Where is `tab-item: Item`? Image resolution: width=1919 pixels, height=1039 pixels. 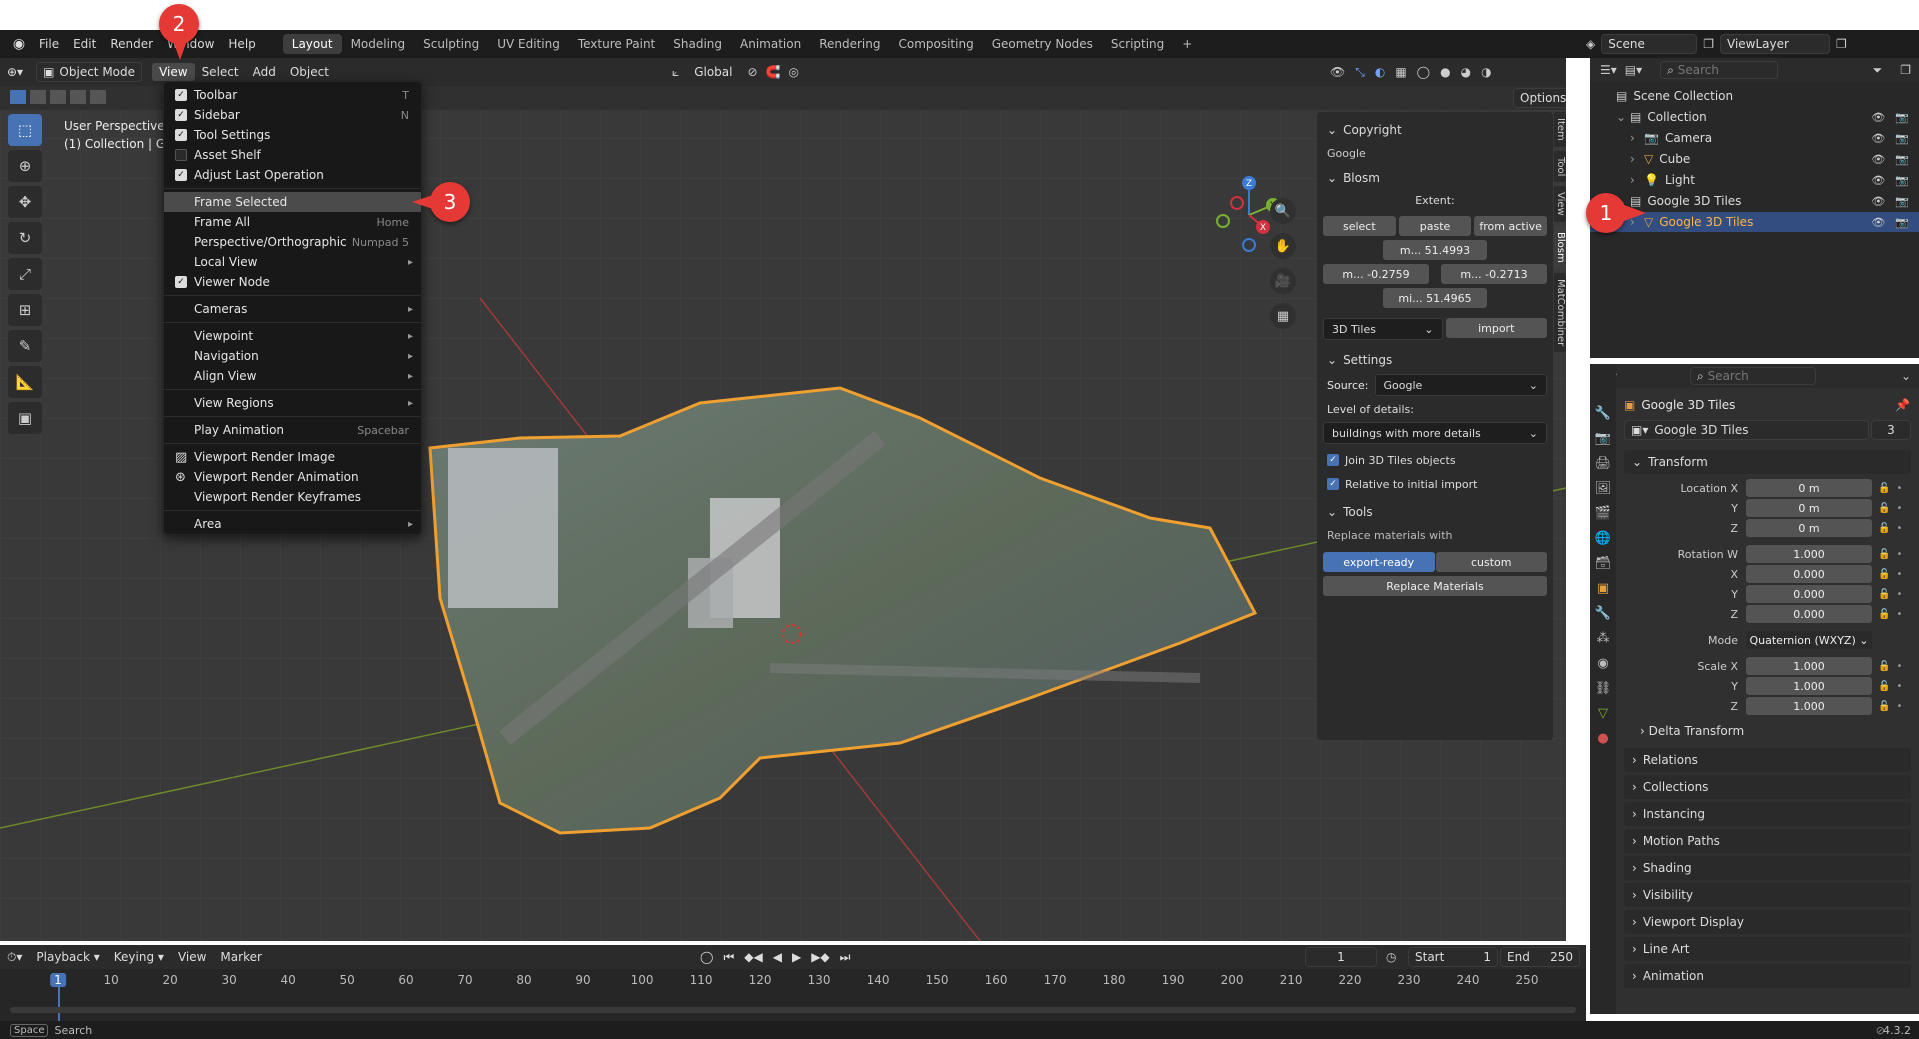
tab-item: Item is located at coordinates (1560, 129).